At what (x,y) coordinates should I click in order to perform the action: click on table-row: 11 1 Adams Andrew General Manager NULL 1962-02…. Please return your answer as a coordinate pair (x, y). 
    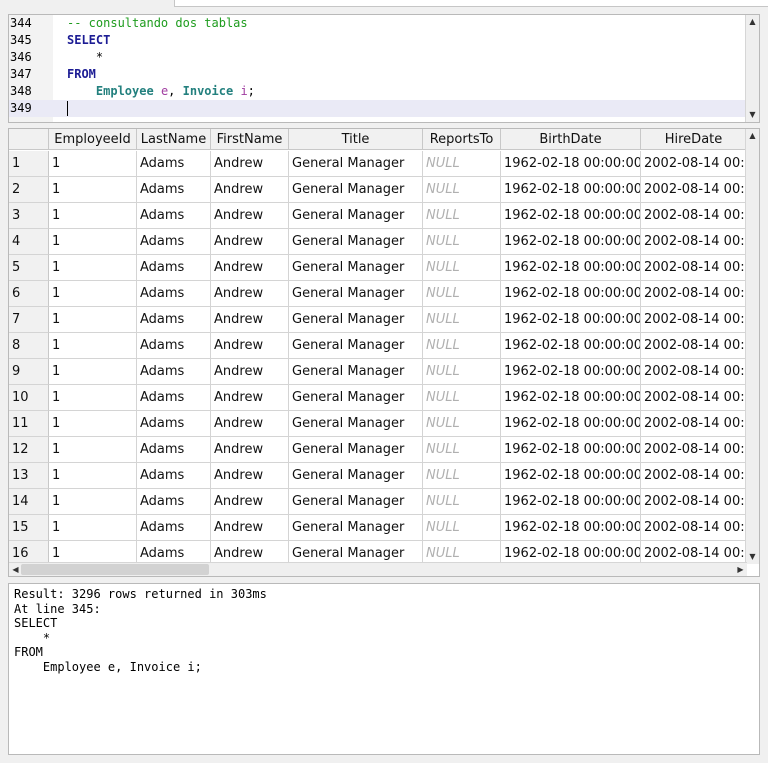
    Looking at the image, I should click on (378, 424).